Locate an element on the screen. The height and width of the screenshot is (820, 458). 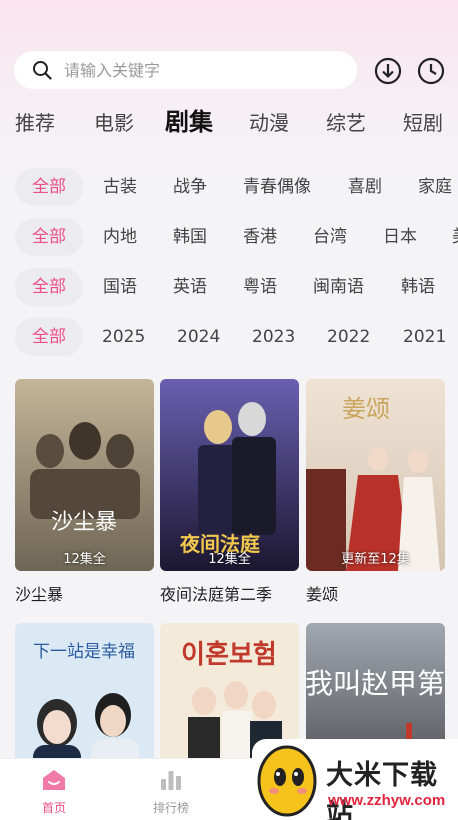
poster-image: 姜颂 更新至12集 is located at coordinates (375, 475).